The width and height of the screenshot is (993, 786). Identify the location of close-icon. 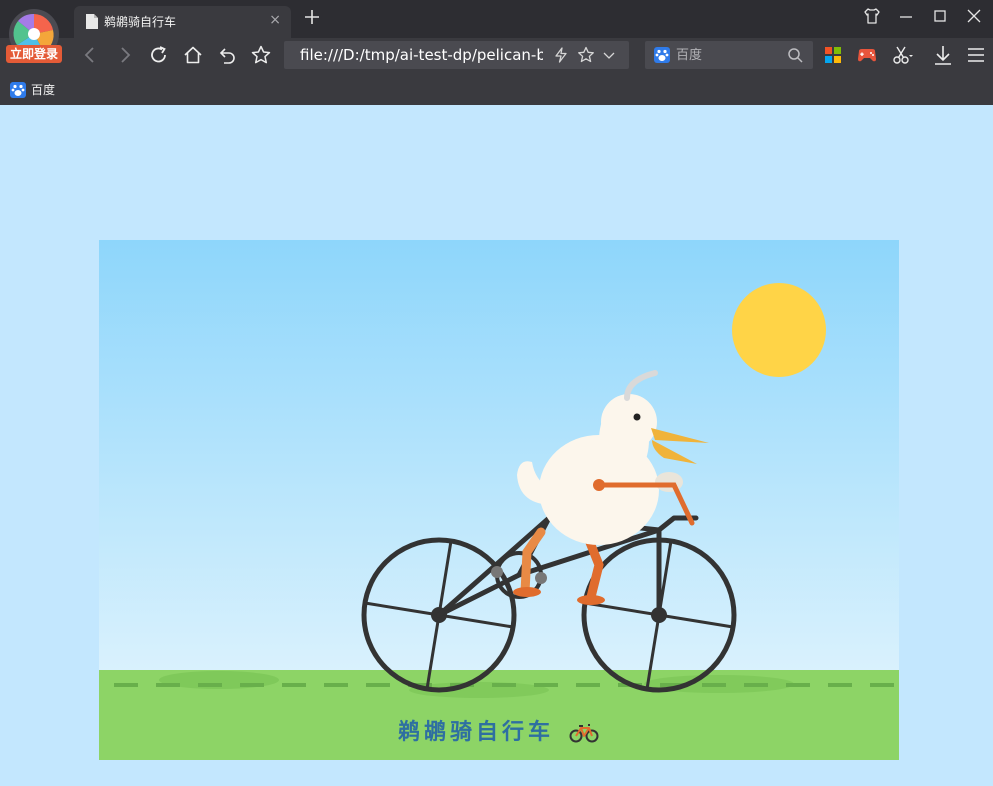
(974, 16).